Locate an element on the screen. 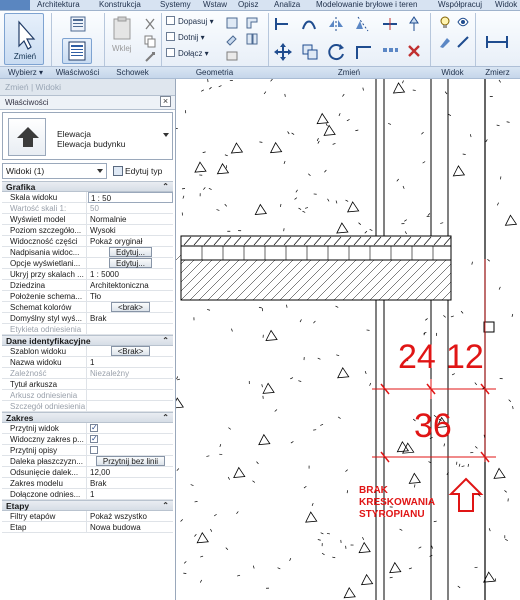  close-icon: × is located at coordinates (165, 101).